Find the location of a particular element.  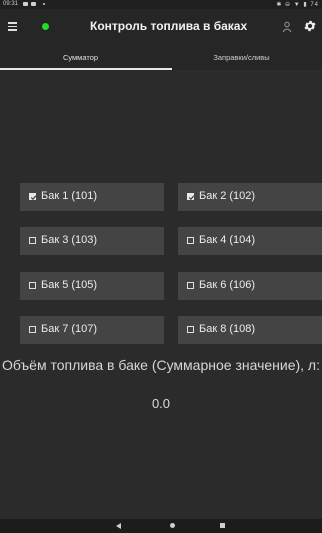

tank-checkbox-5: Бак 5 (105) is located at coordinates (92, 286).